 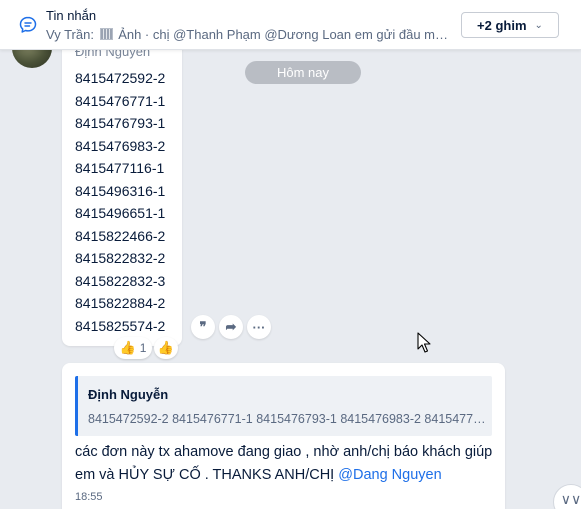 I want to click on quote-reply-button: ❞, so click(x=203, y=327).